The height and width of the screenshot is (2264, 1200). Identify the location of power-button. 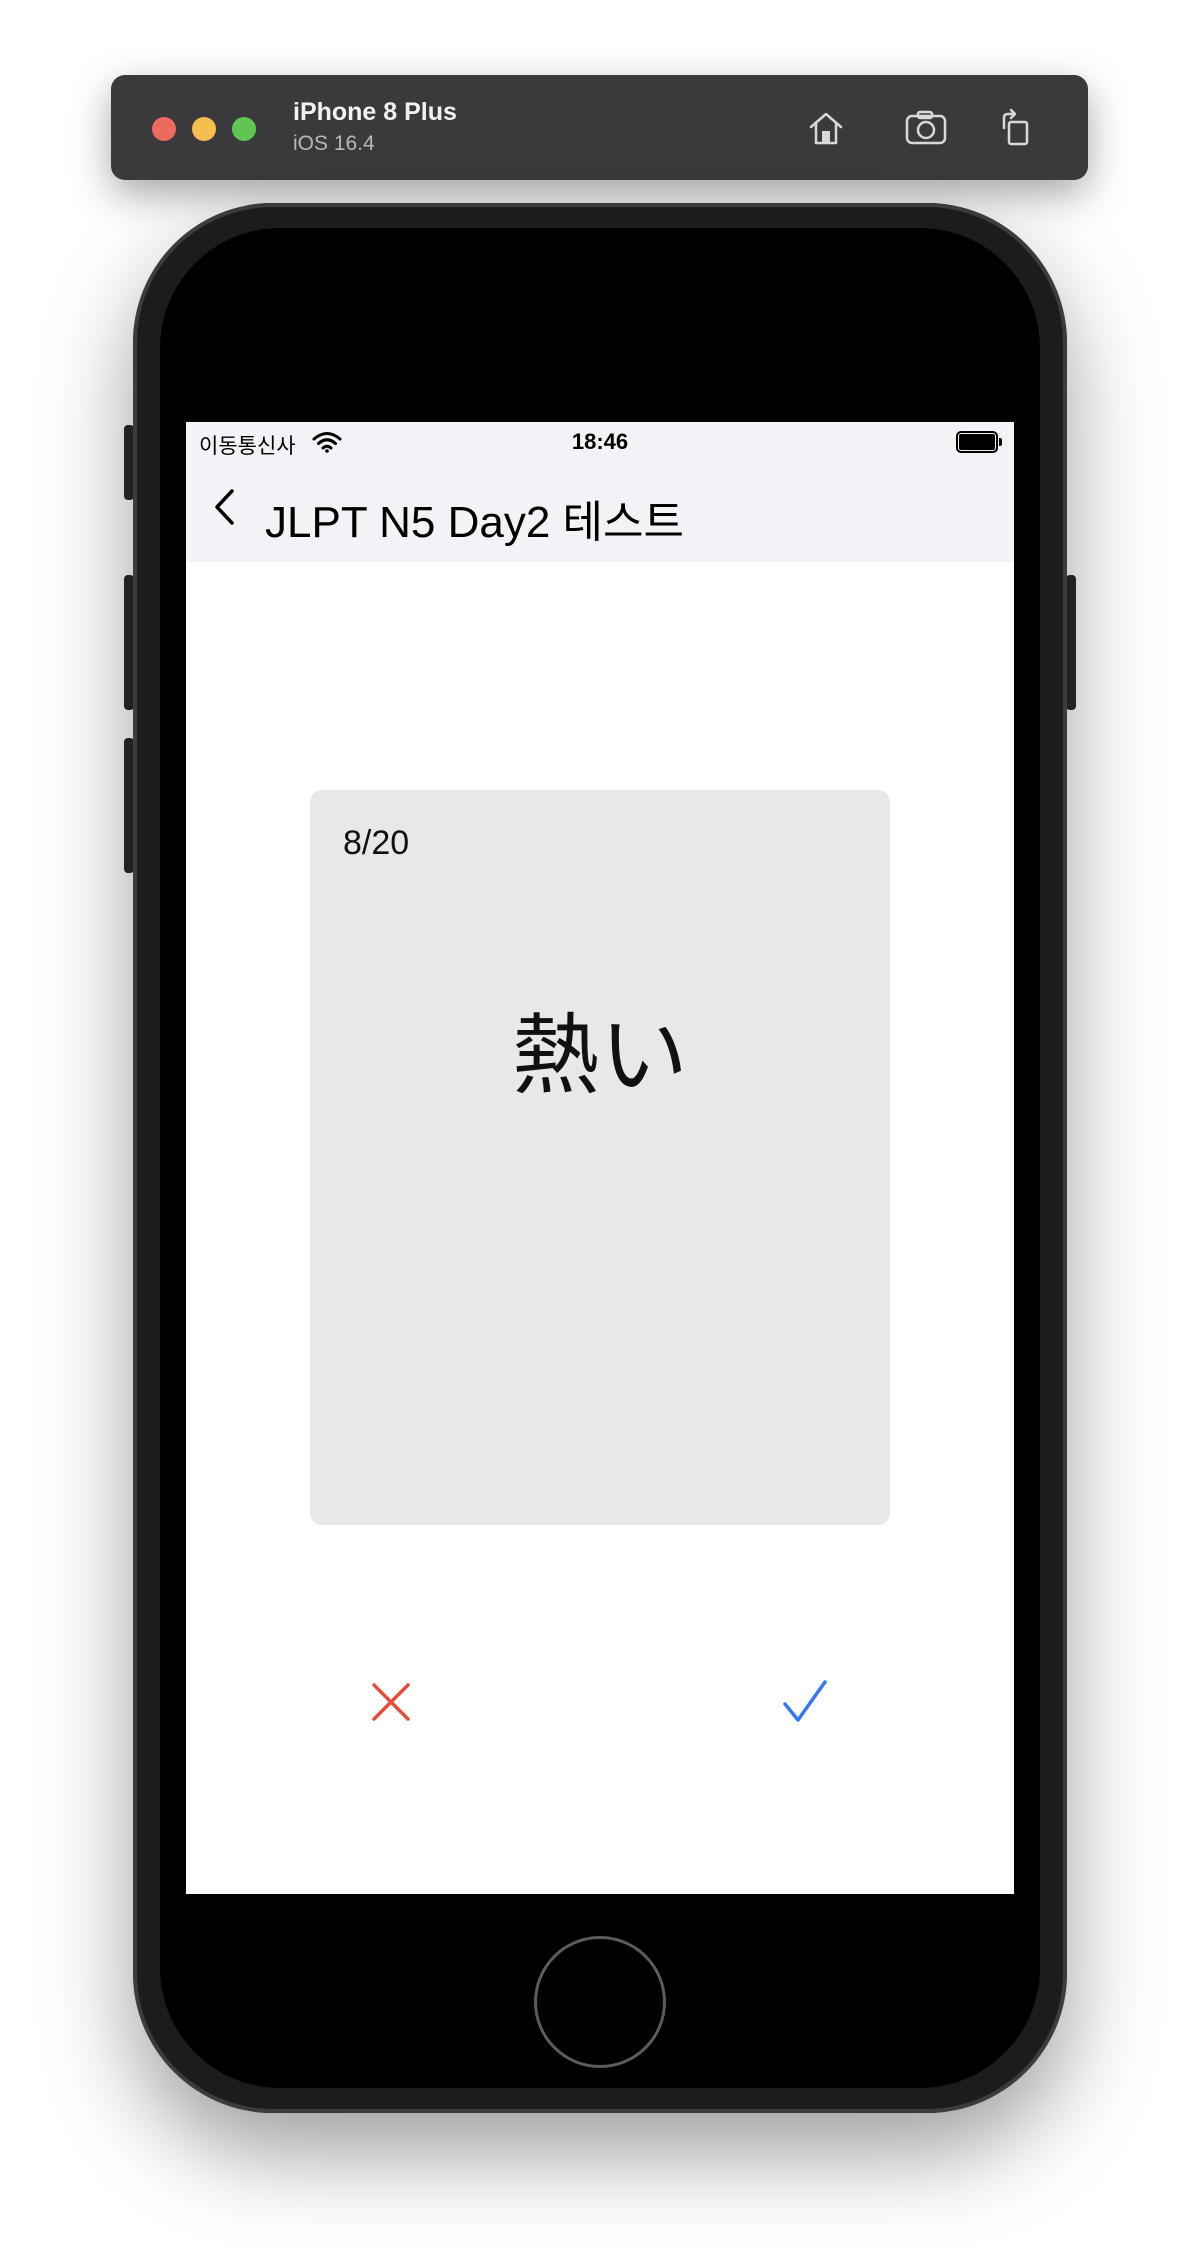
(1071, 642).